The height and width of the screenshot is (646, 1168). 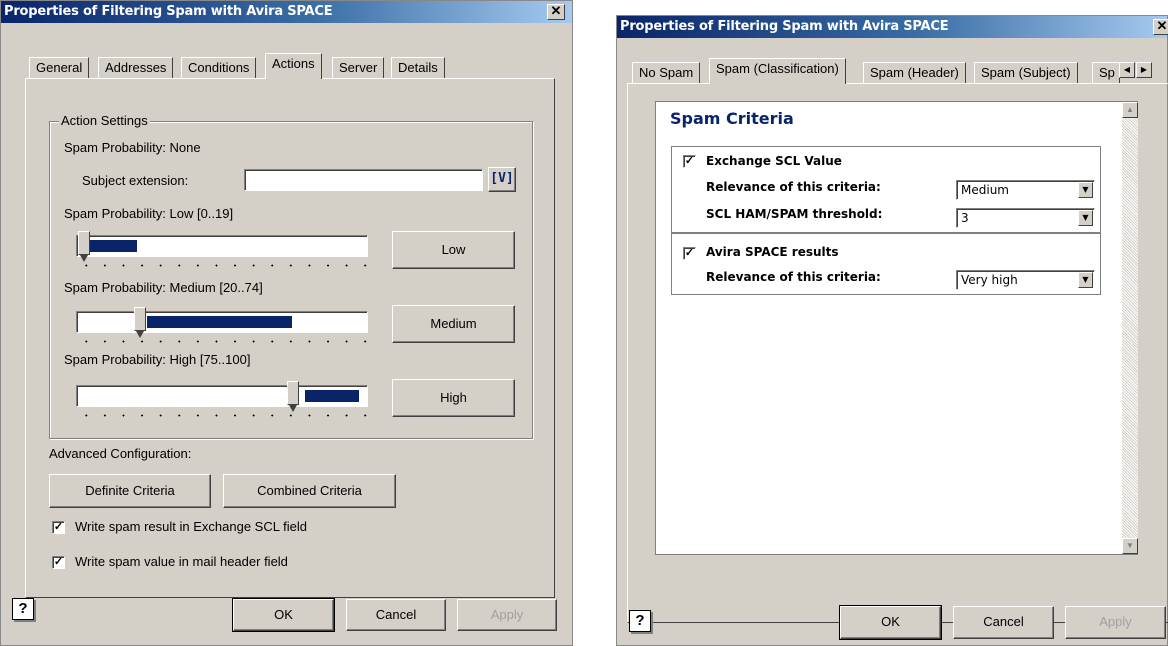 What do you see at coordinates (59, 68) in the screenshot?
I see `tab-general: General` at bounding box center [59, 68].